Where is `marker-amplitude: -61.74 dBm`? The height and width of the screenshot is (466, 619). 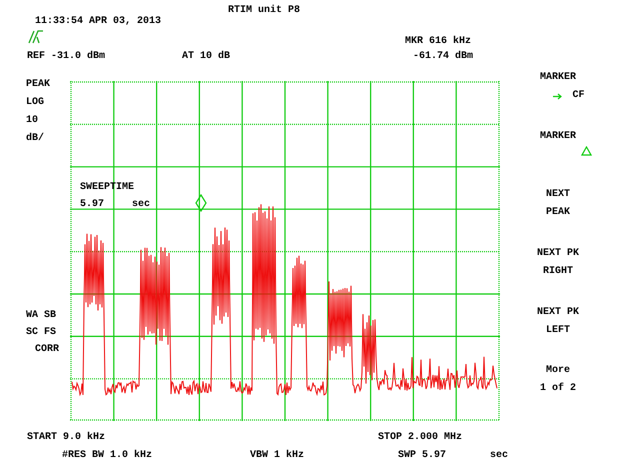
marker-amplitude: -61.74 dBm is located at coordinates (443, 57).